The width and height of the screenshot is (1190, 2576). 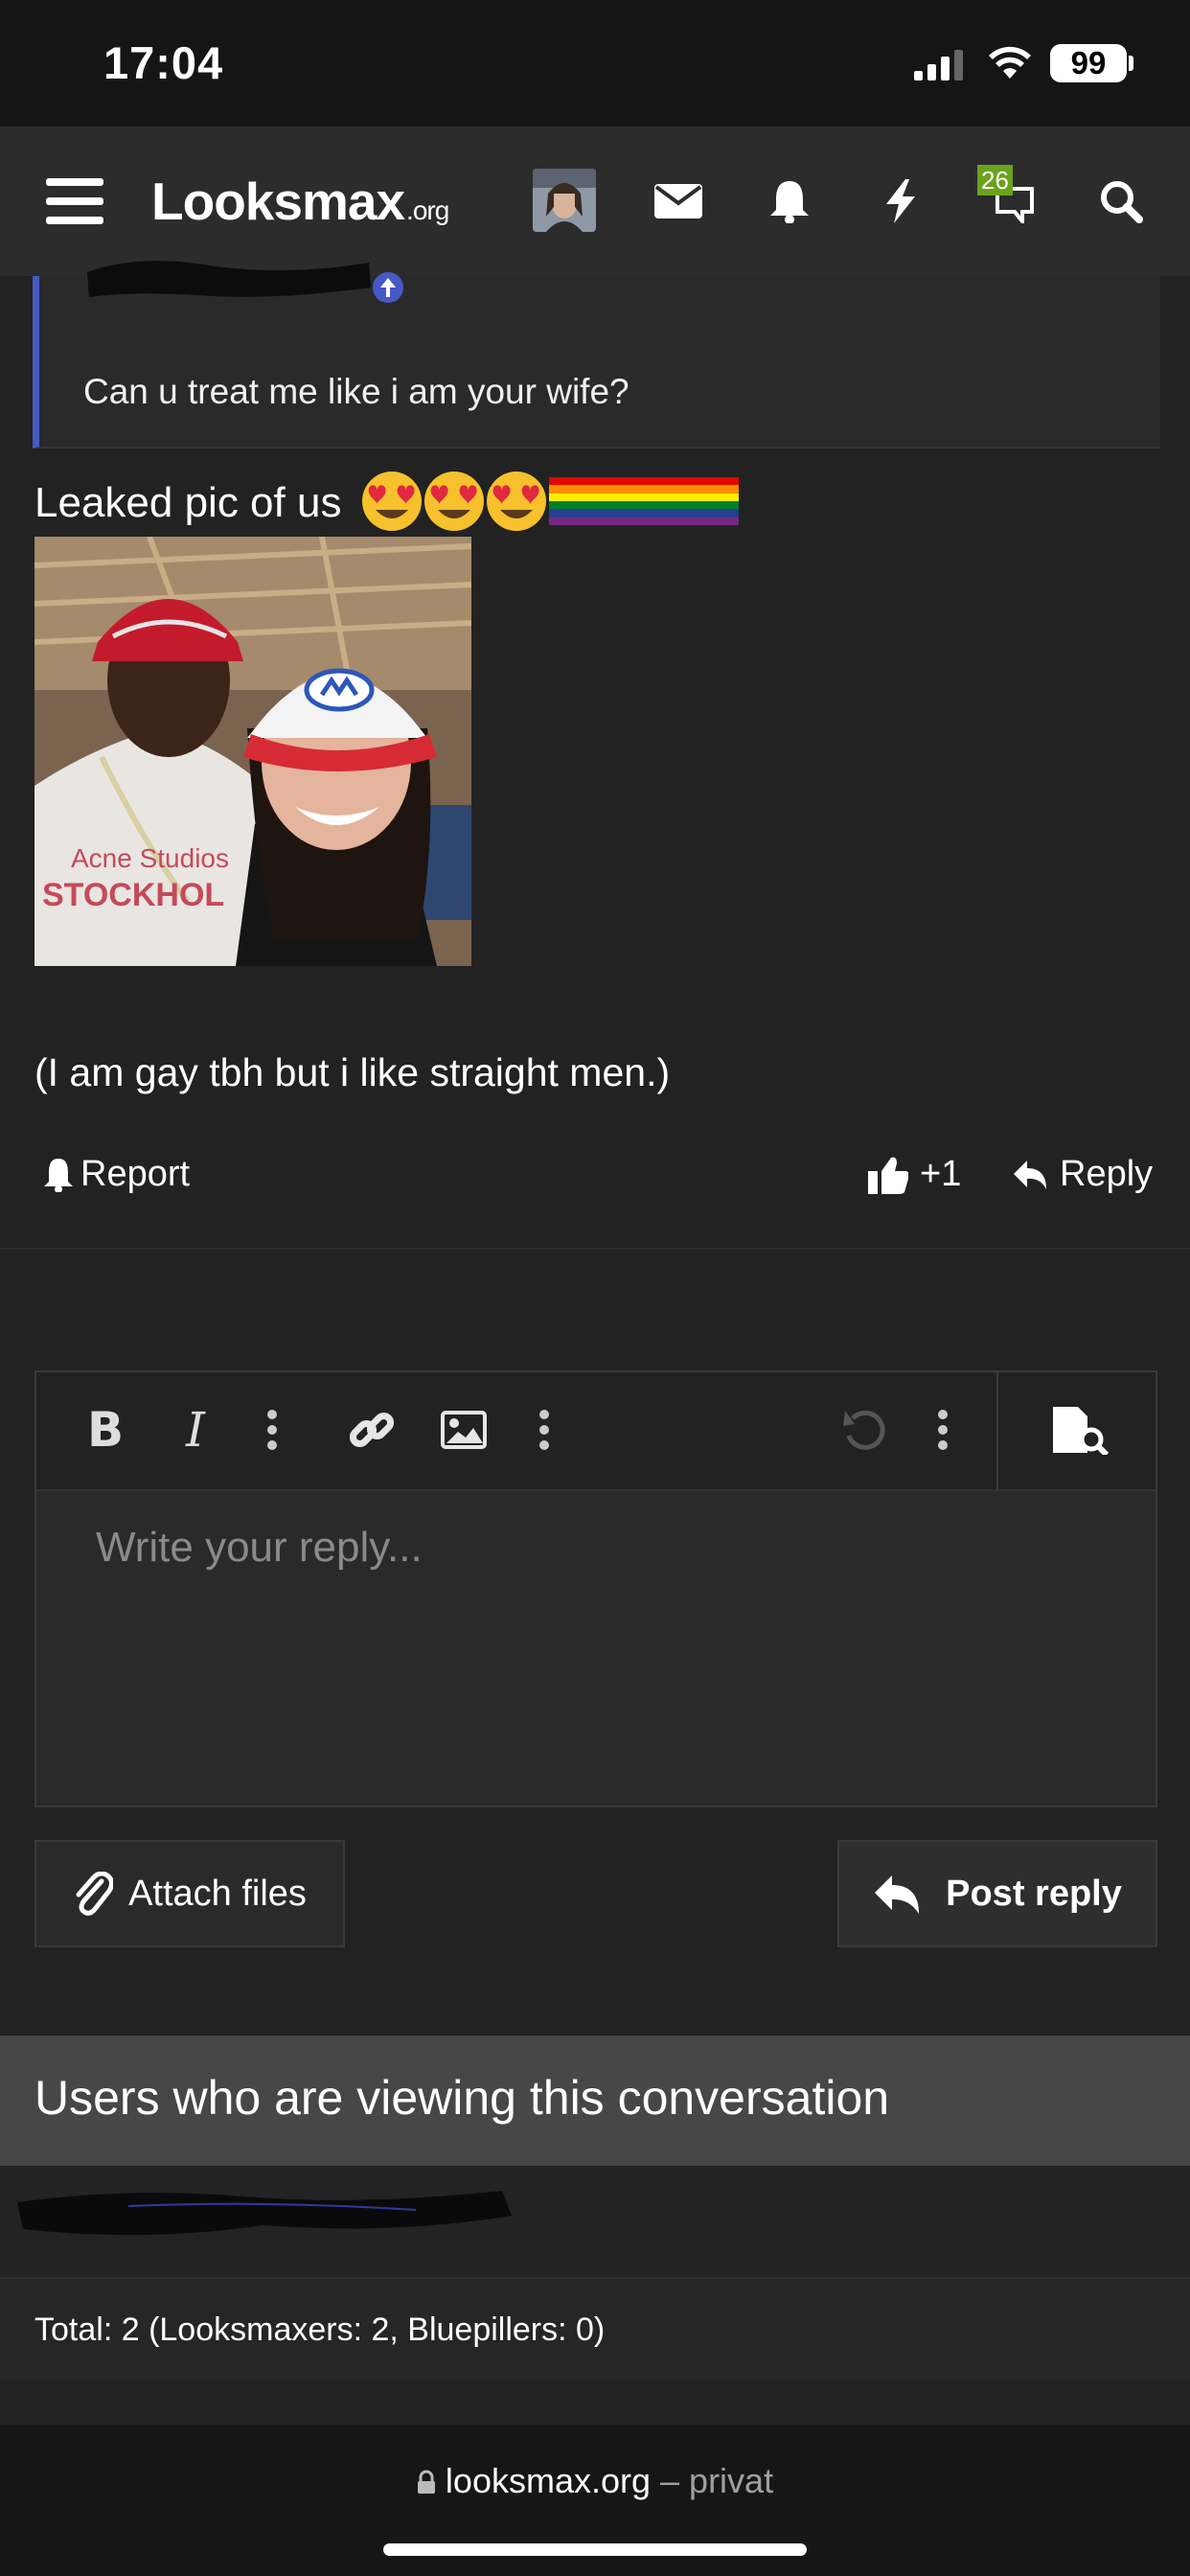 What do you see at coordinates (150, 858) in the screenshot?
I see `shirt-print-text: Acne Studios` at bounding box center [150, 858].